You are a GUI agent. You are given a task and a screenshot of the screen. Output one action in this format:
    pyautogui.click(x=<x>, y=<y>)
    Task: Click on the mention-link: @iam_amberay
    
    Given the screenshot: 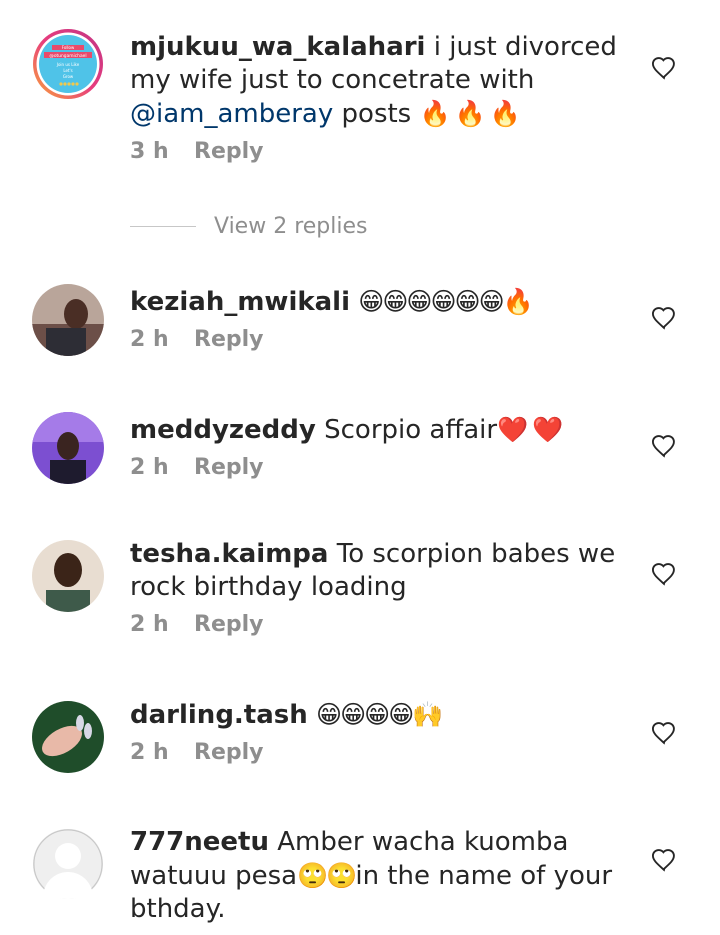 What is the action you would take?
    pyautogui.click(x=231, y=114)
    